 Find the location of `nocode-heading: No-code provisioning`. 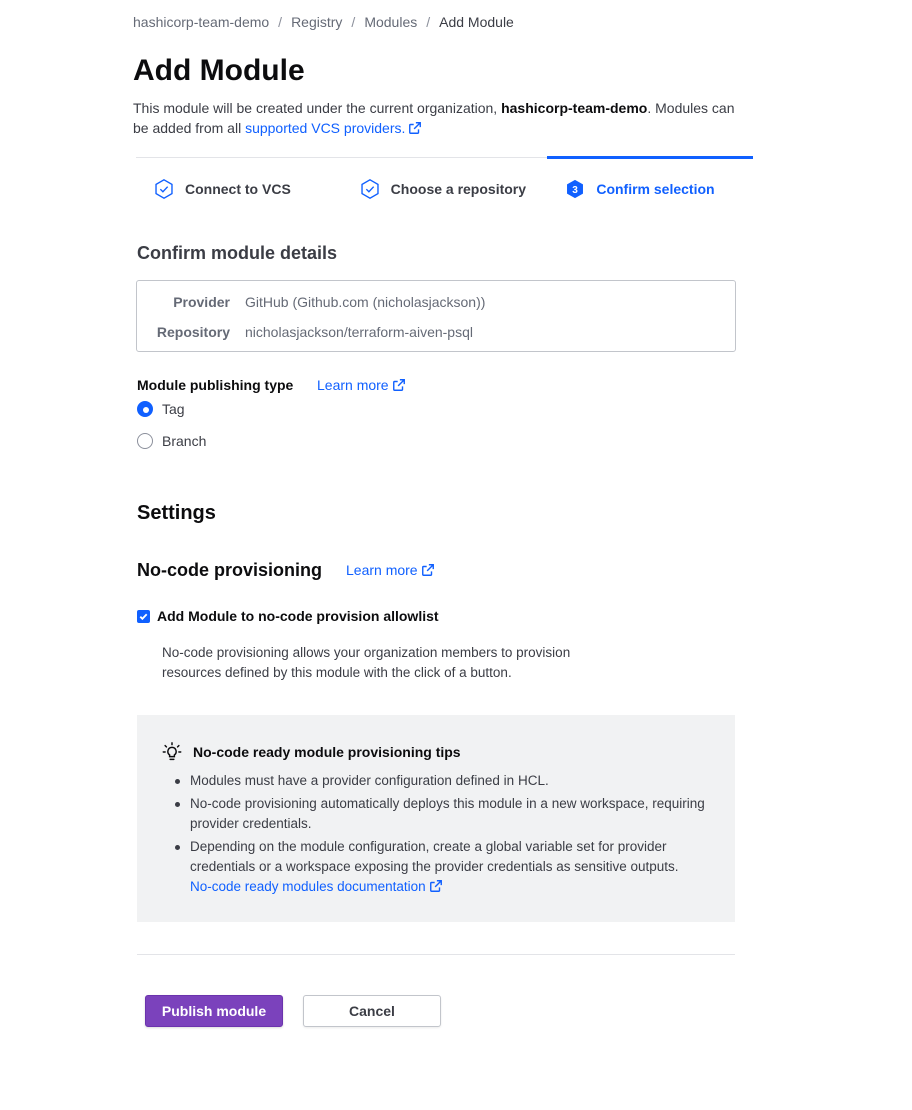

nocode-heading: No-code provisioning is located at coordinates (230, 570).